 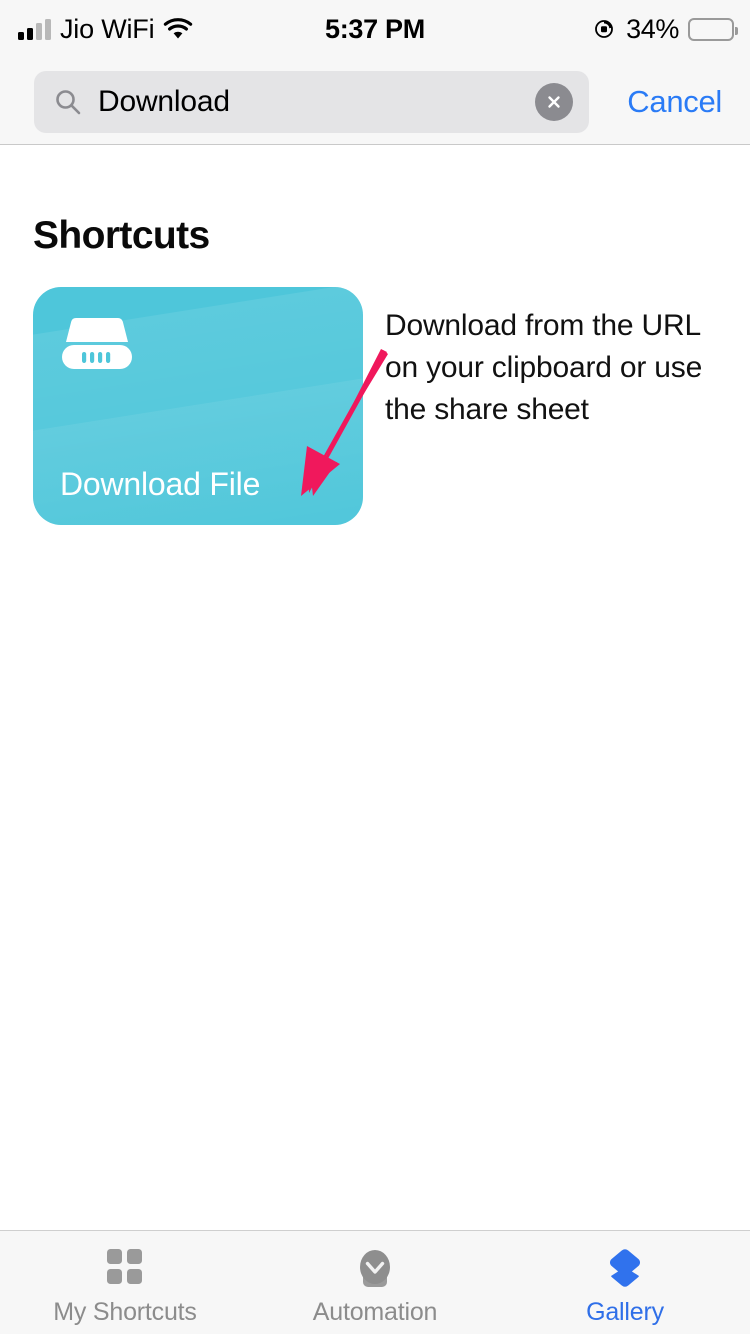 I want to click on stacked-diamonds-icon, so click(x=625, y=1268).